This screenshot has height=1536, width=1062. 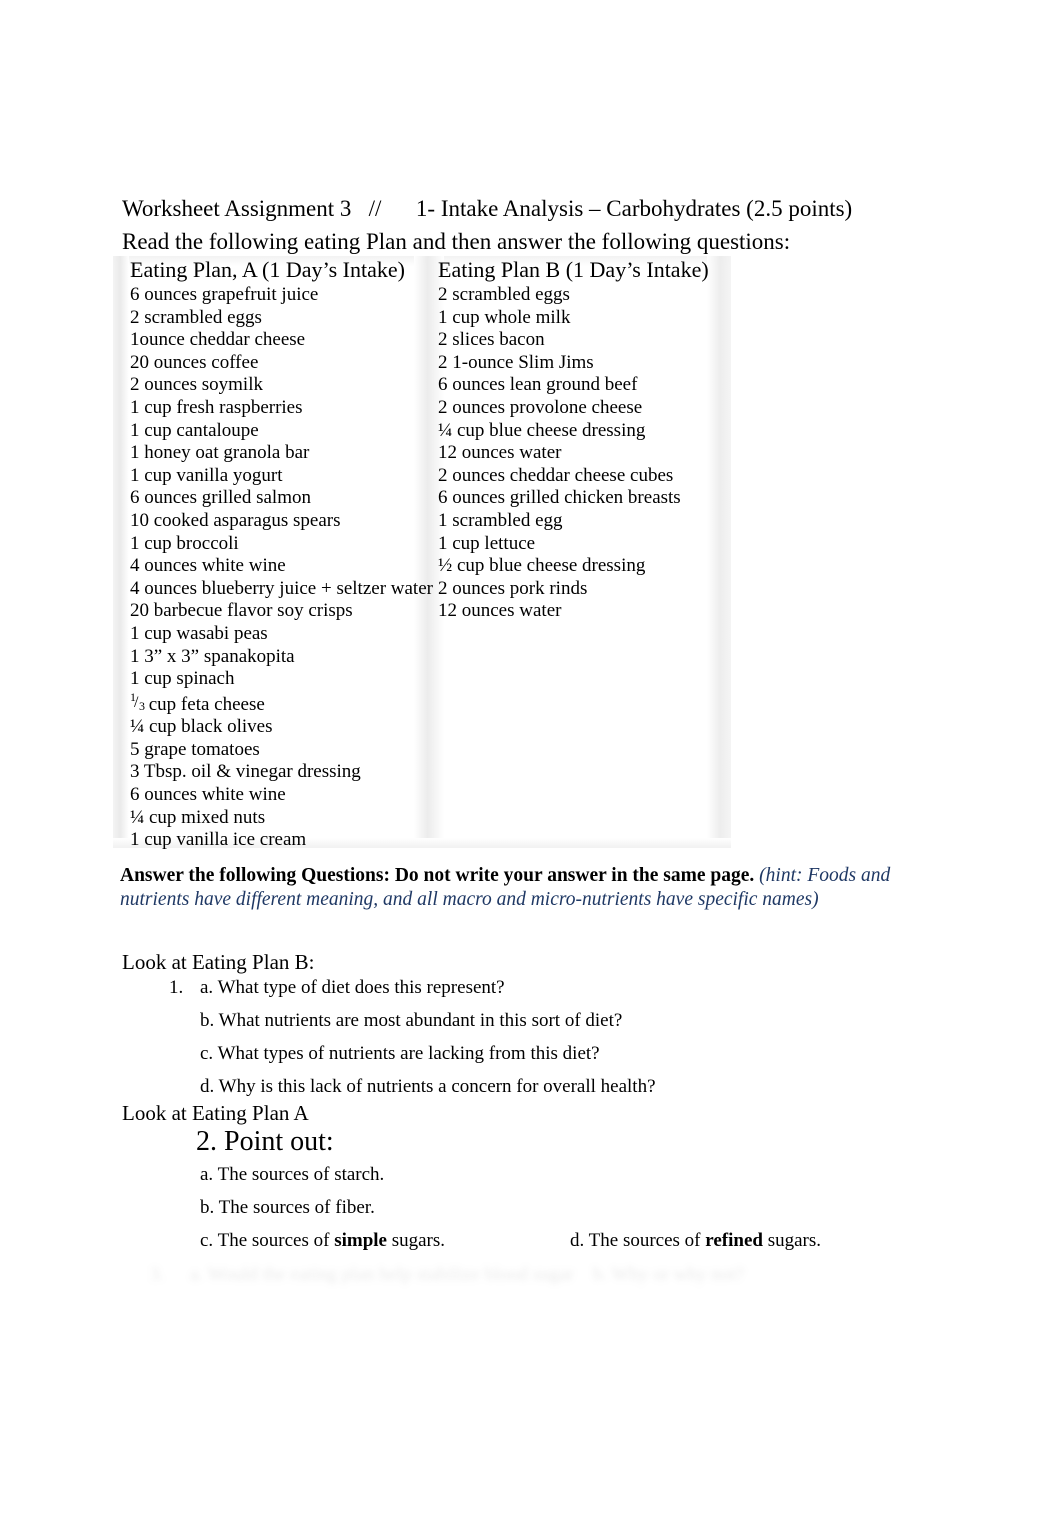 What do you see at coordinates (216, 407) in the screenshot?
I see `eating-plan-a-item: 1 cup fresh raspberries` at bounding box center [216, 407].